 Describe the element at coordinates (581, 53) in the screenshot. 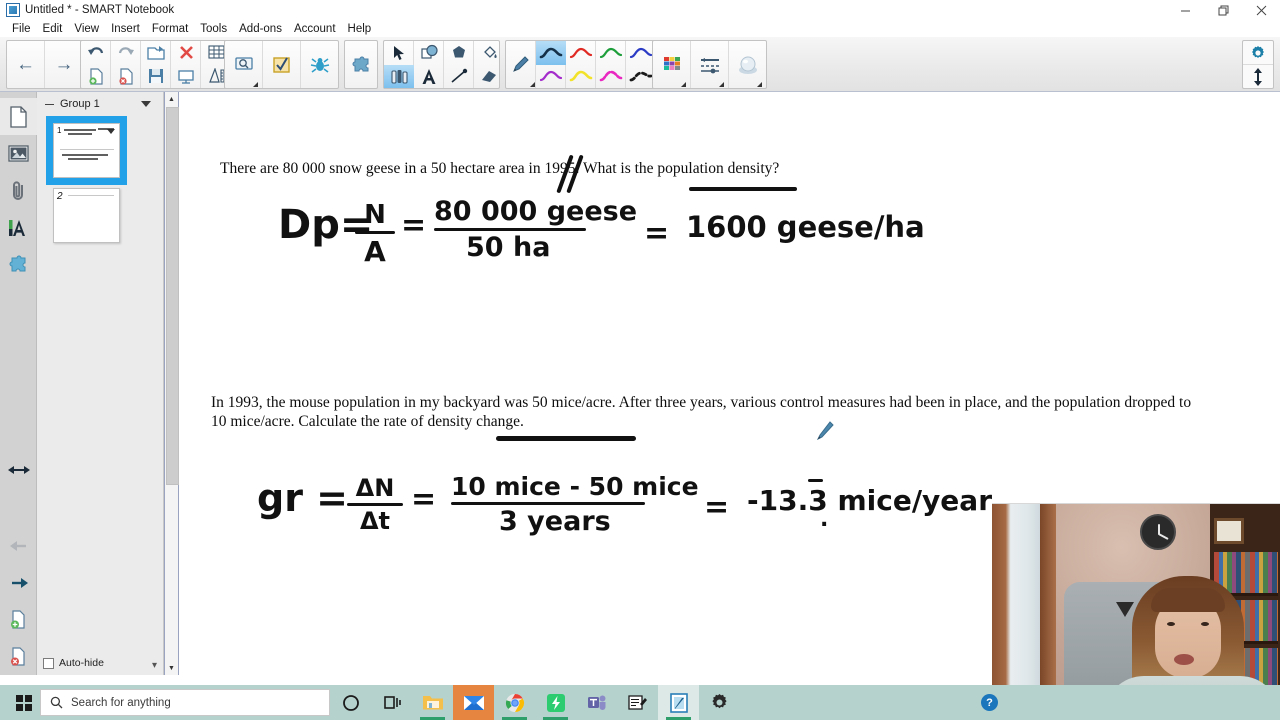

I see `pen-stroke-red` at that location.